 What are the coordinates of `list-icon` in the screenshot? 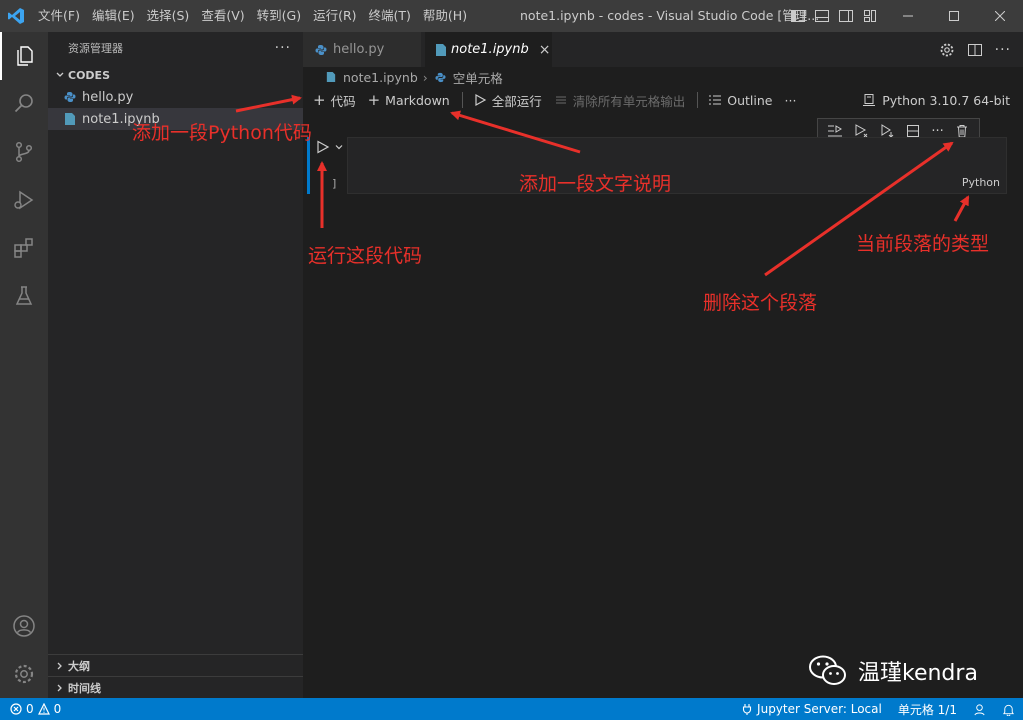 It's located at (715, 100).